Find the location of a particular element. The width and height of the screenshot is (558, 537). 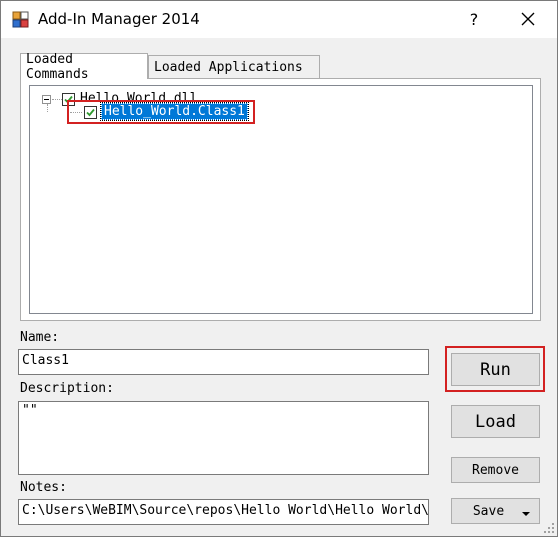

save-label: Save is located at coordinates (488, 511).